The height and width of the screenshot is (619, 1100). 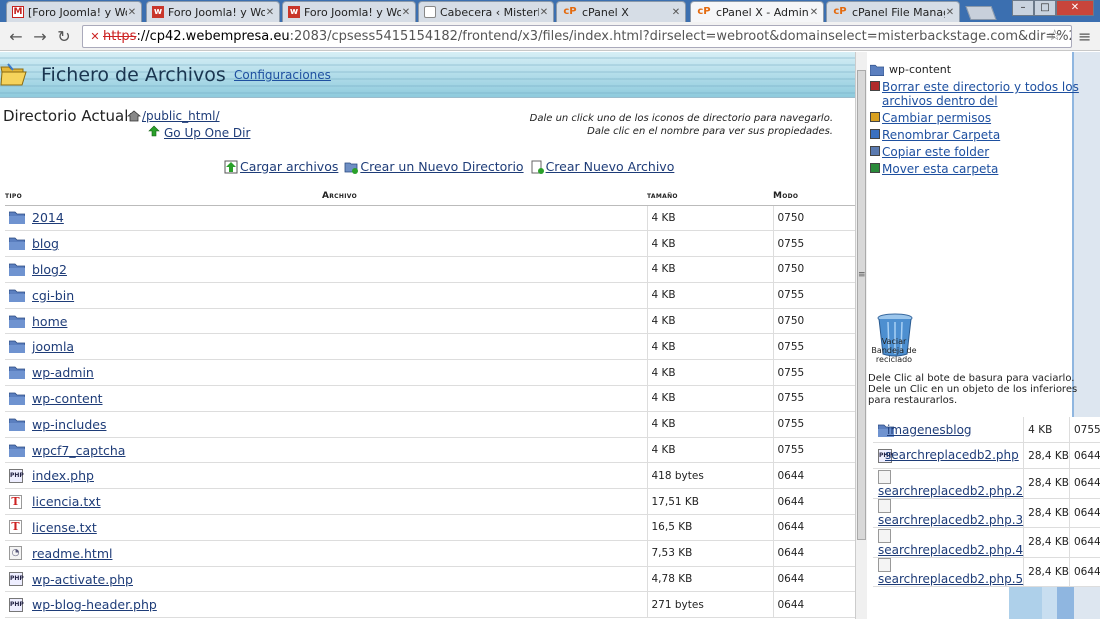 What do you see at coordinates (82, 579) in the screenshot?
I see `file-name-link: wp-activate.php` at bounding box center [82, 579].